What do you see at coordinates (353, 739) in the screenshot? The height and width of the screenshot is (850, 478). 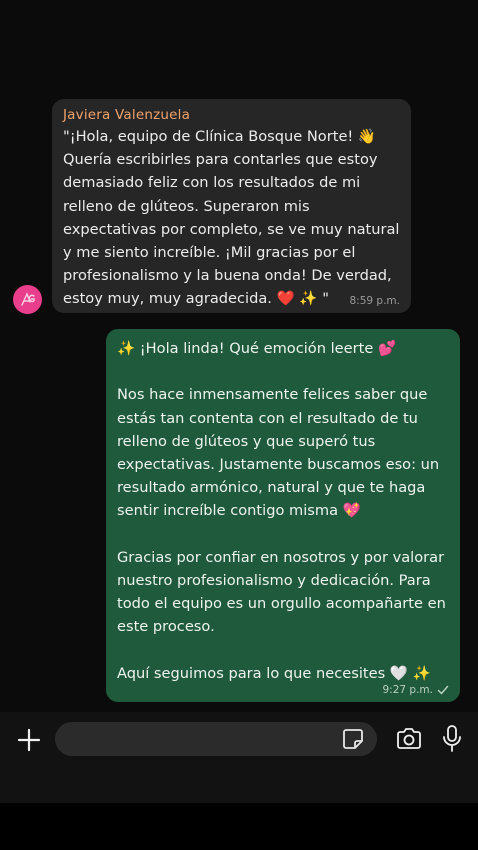 I see `sticker-icon` at bounding box center [353, 739].